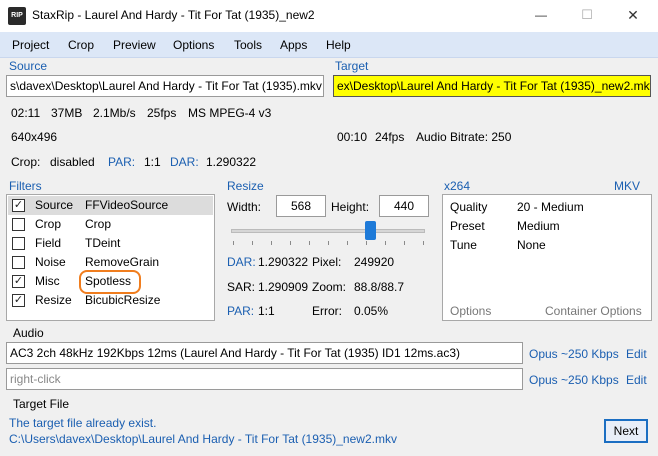  I want to click on menu-help: Help, so click(338, 45).